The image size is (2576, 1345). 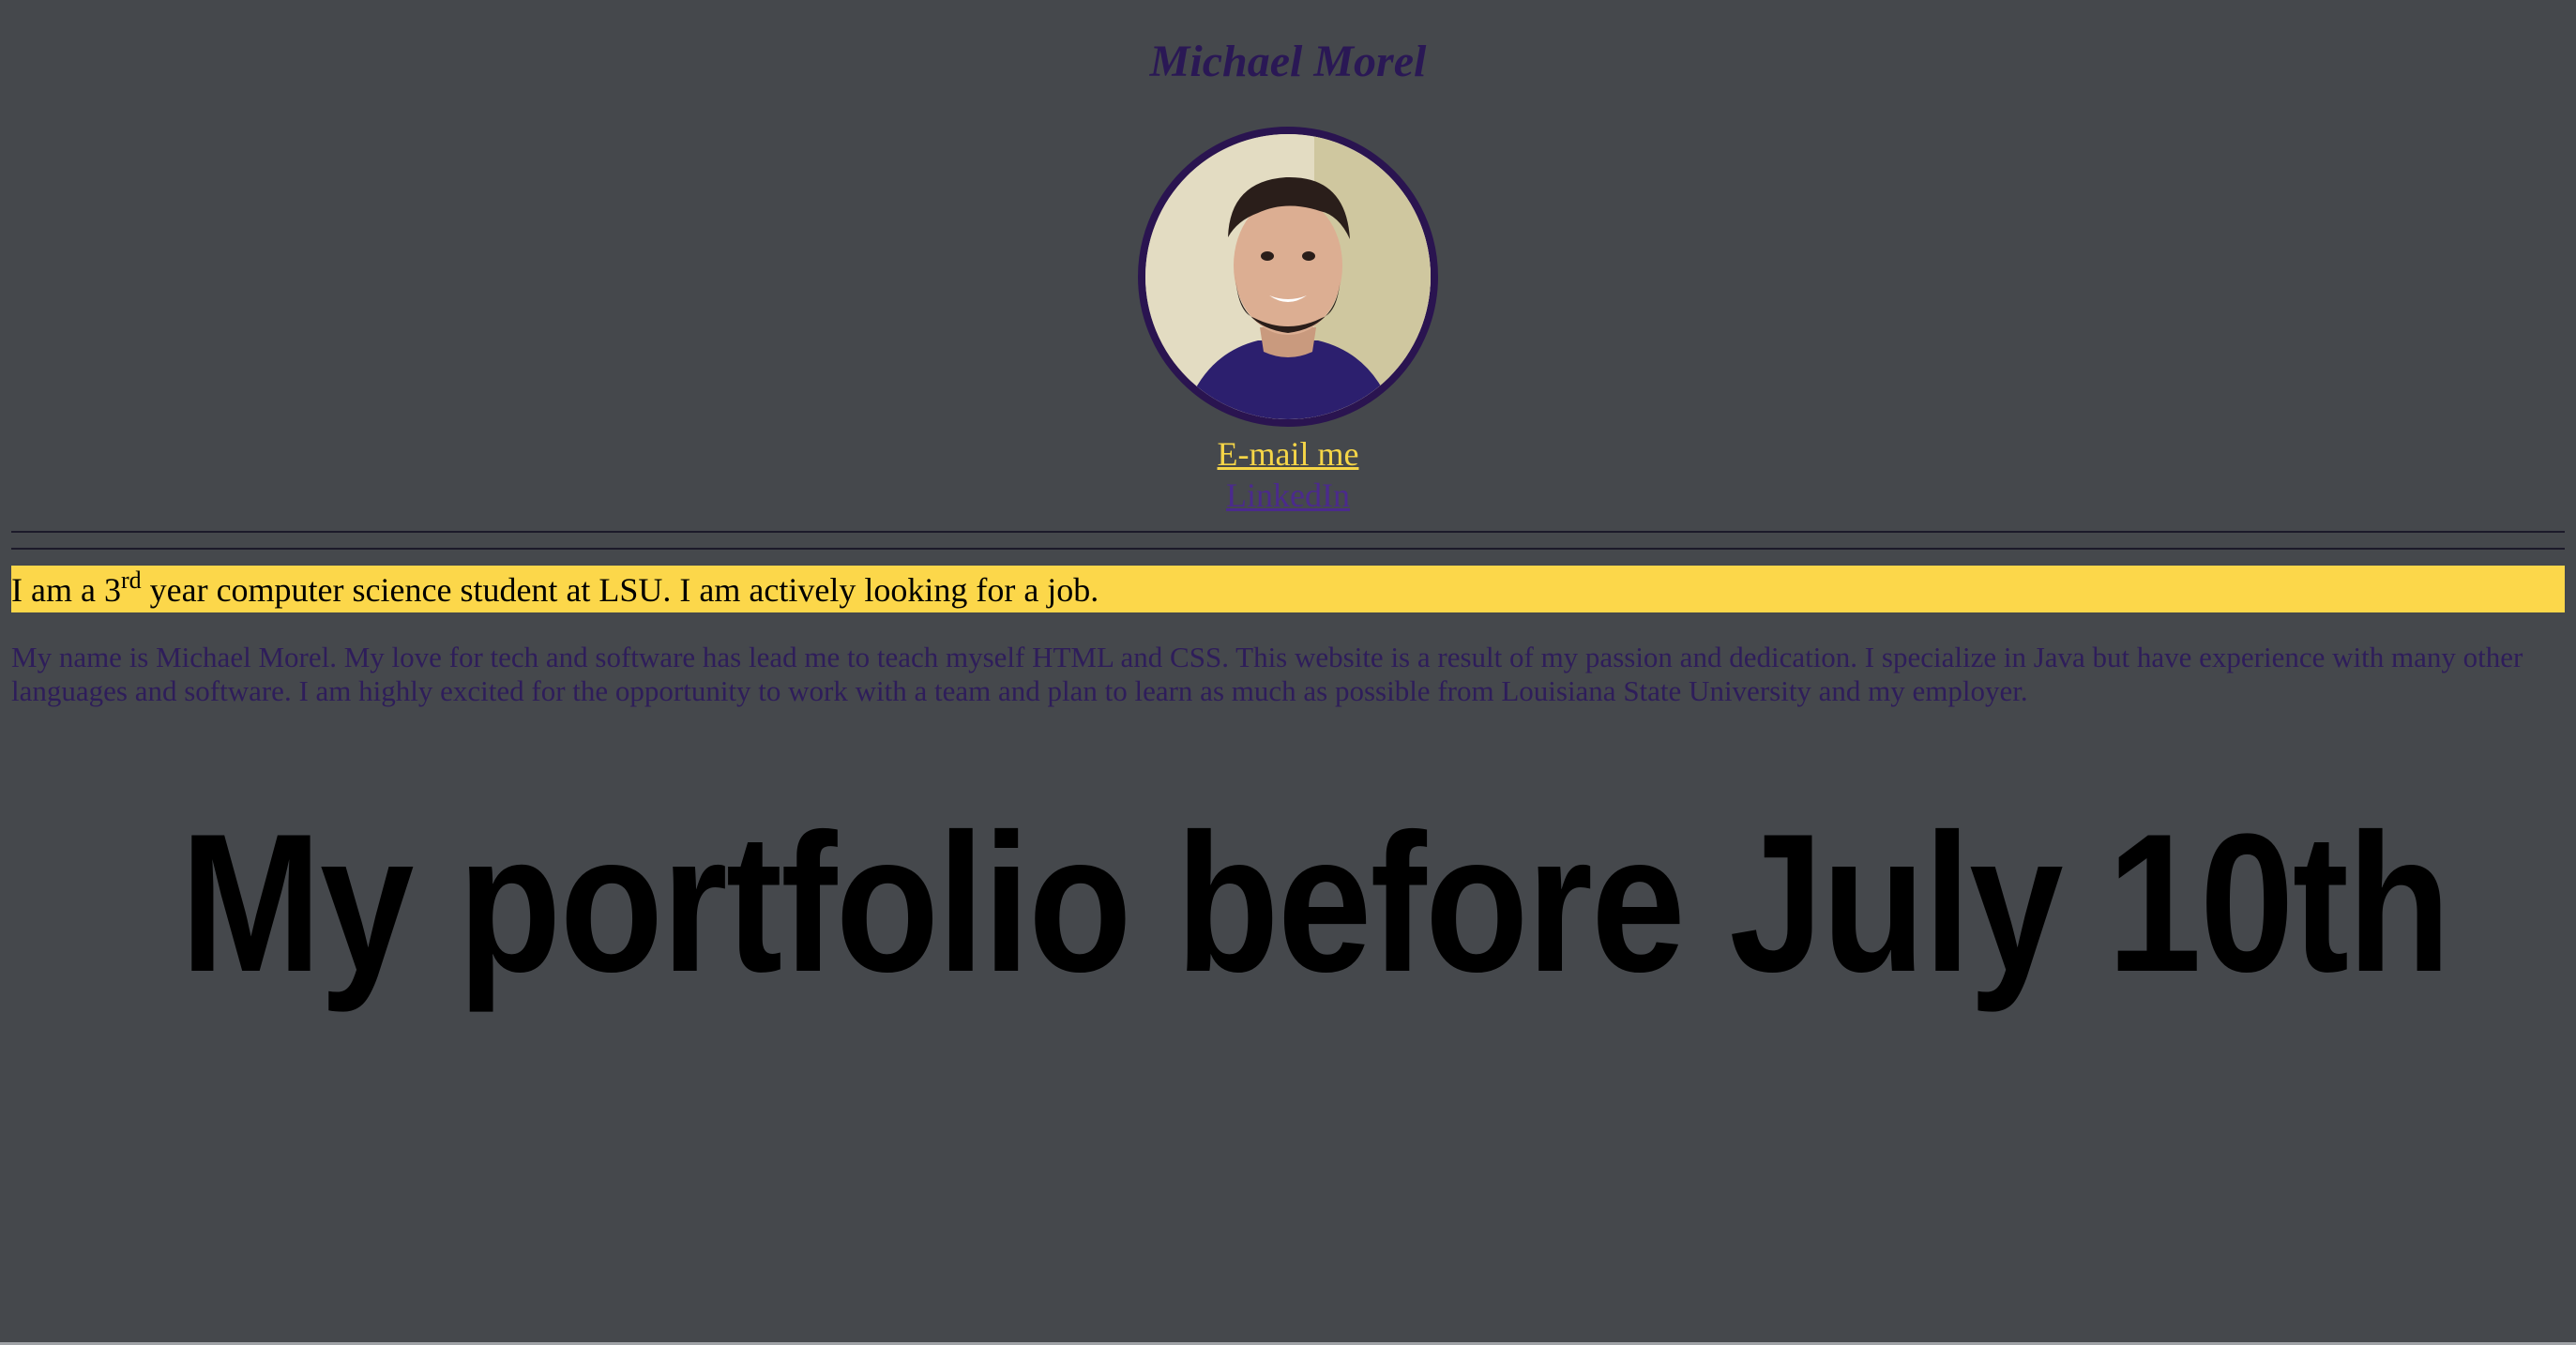 I want to click on contact-links: E-mail me LinkedIn, so click(x=1288, y=474).